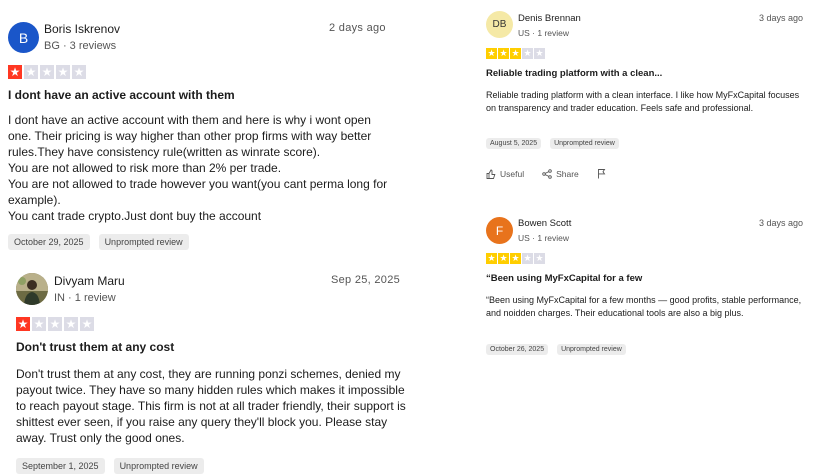  I want to click on review-tags: October 29, 2025 Unprompted review, so click(103, 242).